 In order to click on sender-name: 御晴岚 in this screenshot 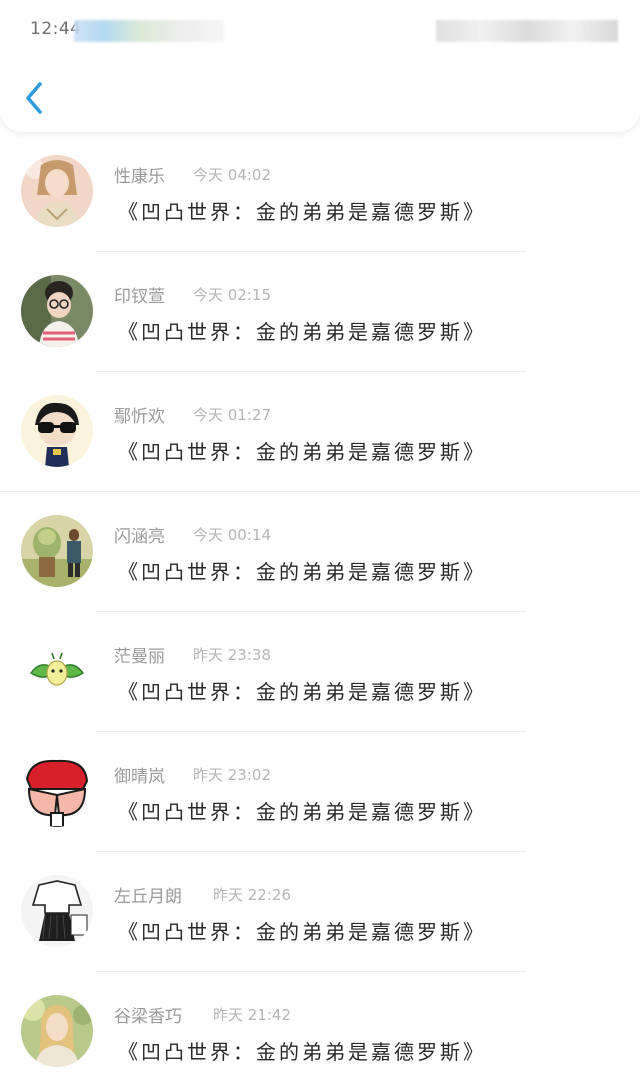, I will do `click(139, 777)`.